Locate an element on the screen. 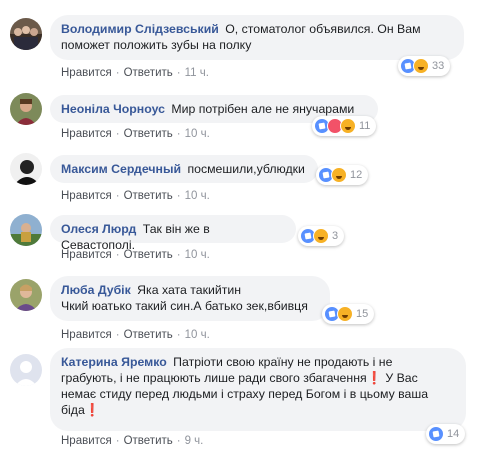 The width and height of the screenshot is (482, 458). reaction-count: 3 is located at coordinates (335, 236).